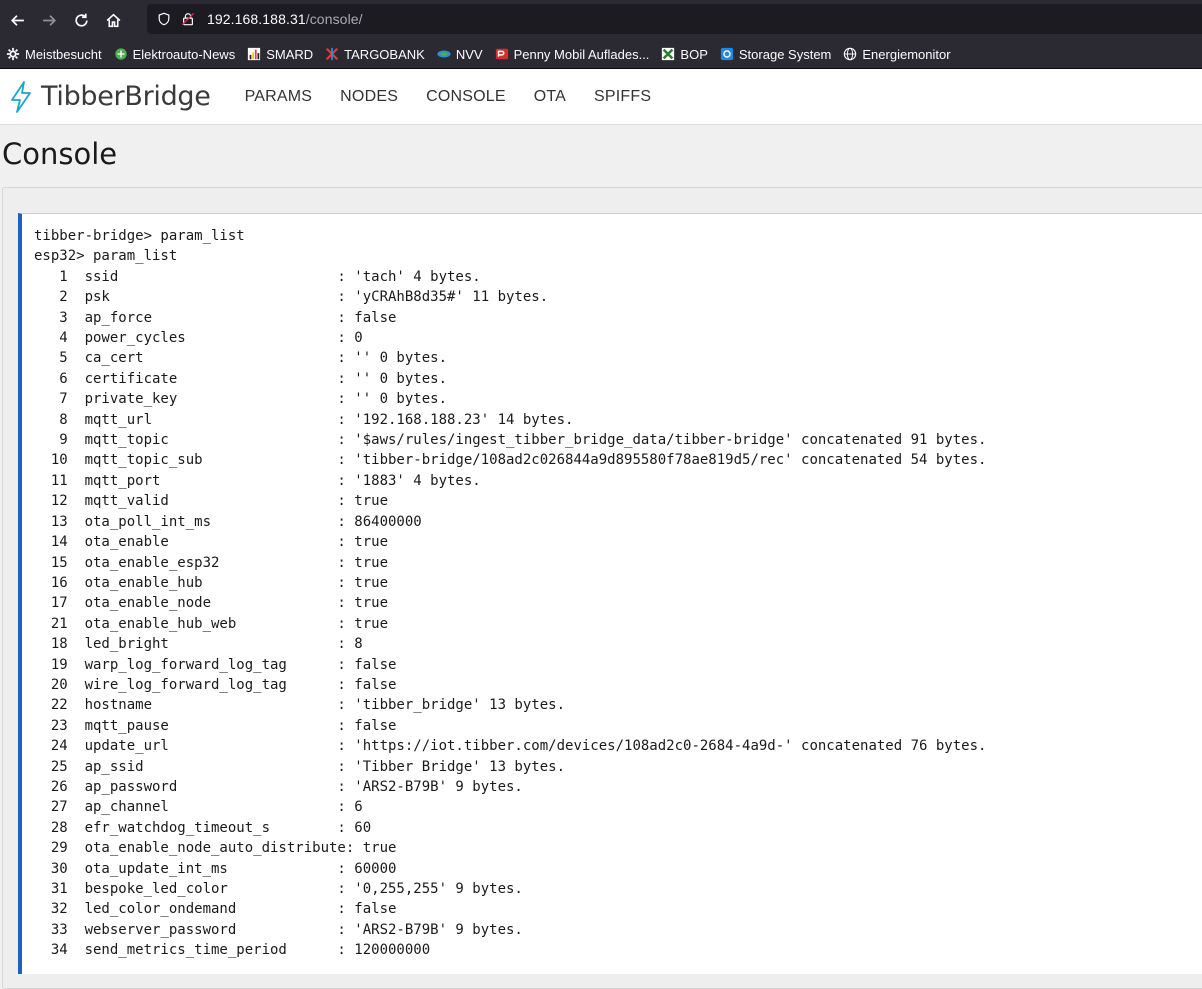 Image resolution: width=1202 pixels, height=989 pixels. What do you see at coordinates (215, 725) in the screenshot?
I see `console-line: 23 mqtt_pause : false` at bounding box center [215, 725].